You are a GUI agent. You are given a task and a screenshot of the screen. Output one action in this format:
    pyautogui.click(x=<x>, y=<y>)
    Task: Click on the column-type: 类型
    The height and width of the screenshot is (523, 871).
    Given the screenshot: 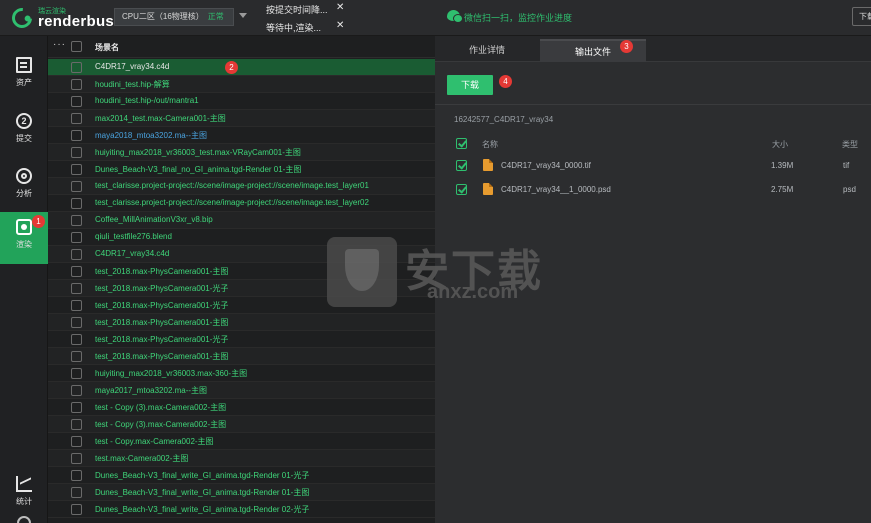 What is the action you would take?
    pyautogui.click(x=850, y=144)
    